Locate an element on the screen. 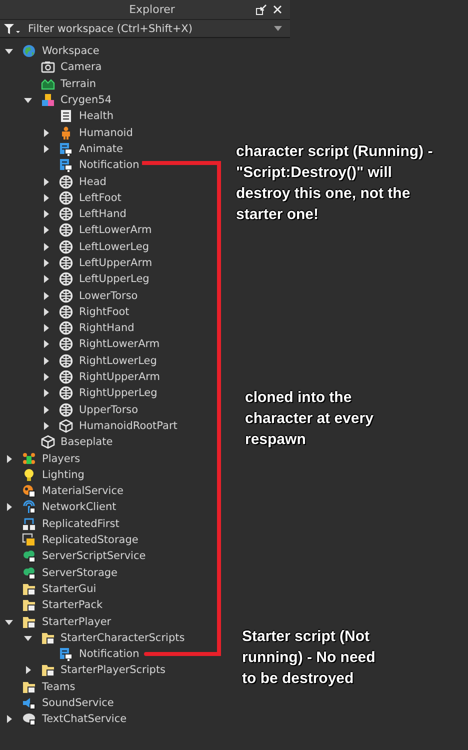 The width and height of the screenshot is (468, 750). network-icon is located at coordinates (29, 507).